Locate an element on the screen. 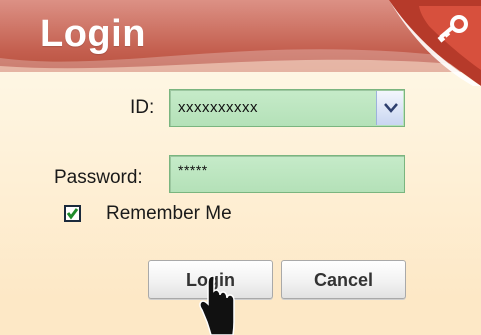 Image resolution: width=481 pixels, height=335 pixels. id-label: ID: is located at coordinates (142, 107).